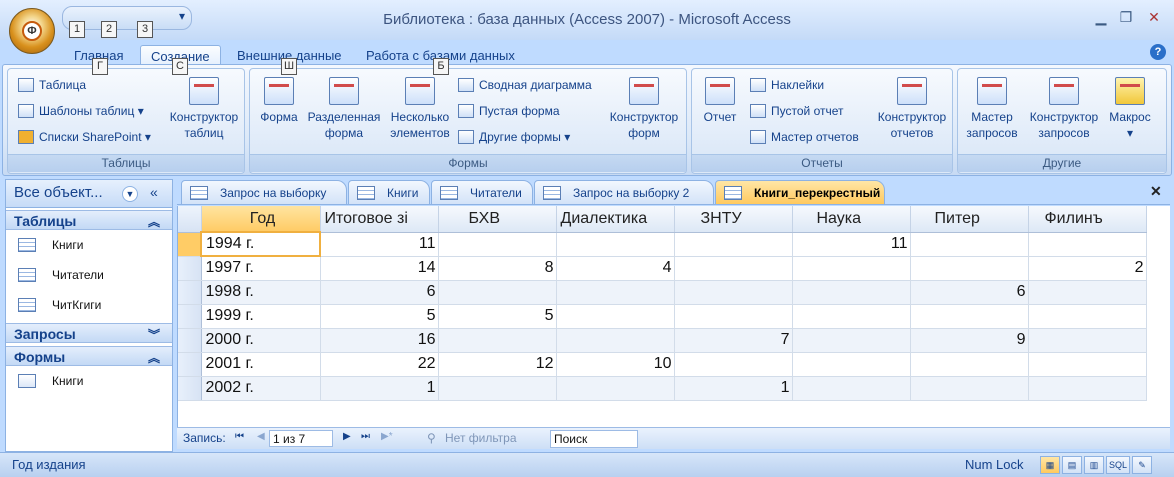  I want to click on value-cell: 6, so click(969, 292).